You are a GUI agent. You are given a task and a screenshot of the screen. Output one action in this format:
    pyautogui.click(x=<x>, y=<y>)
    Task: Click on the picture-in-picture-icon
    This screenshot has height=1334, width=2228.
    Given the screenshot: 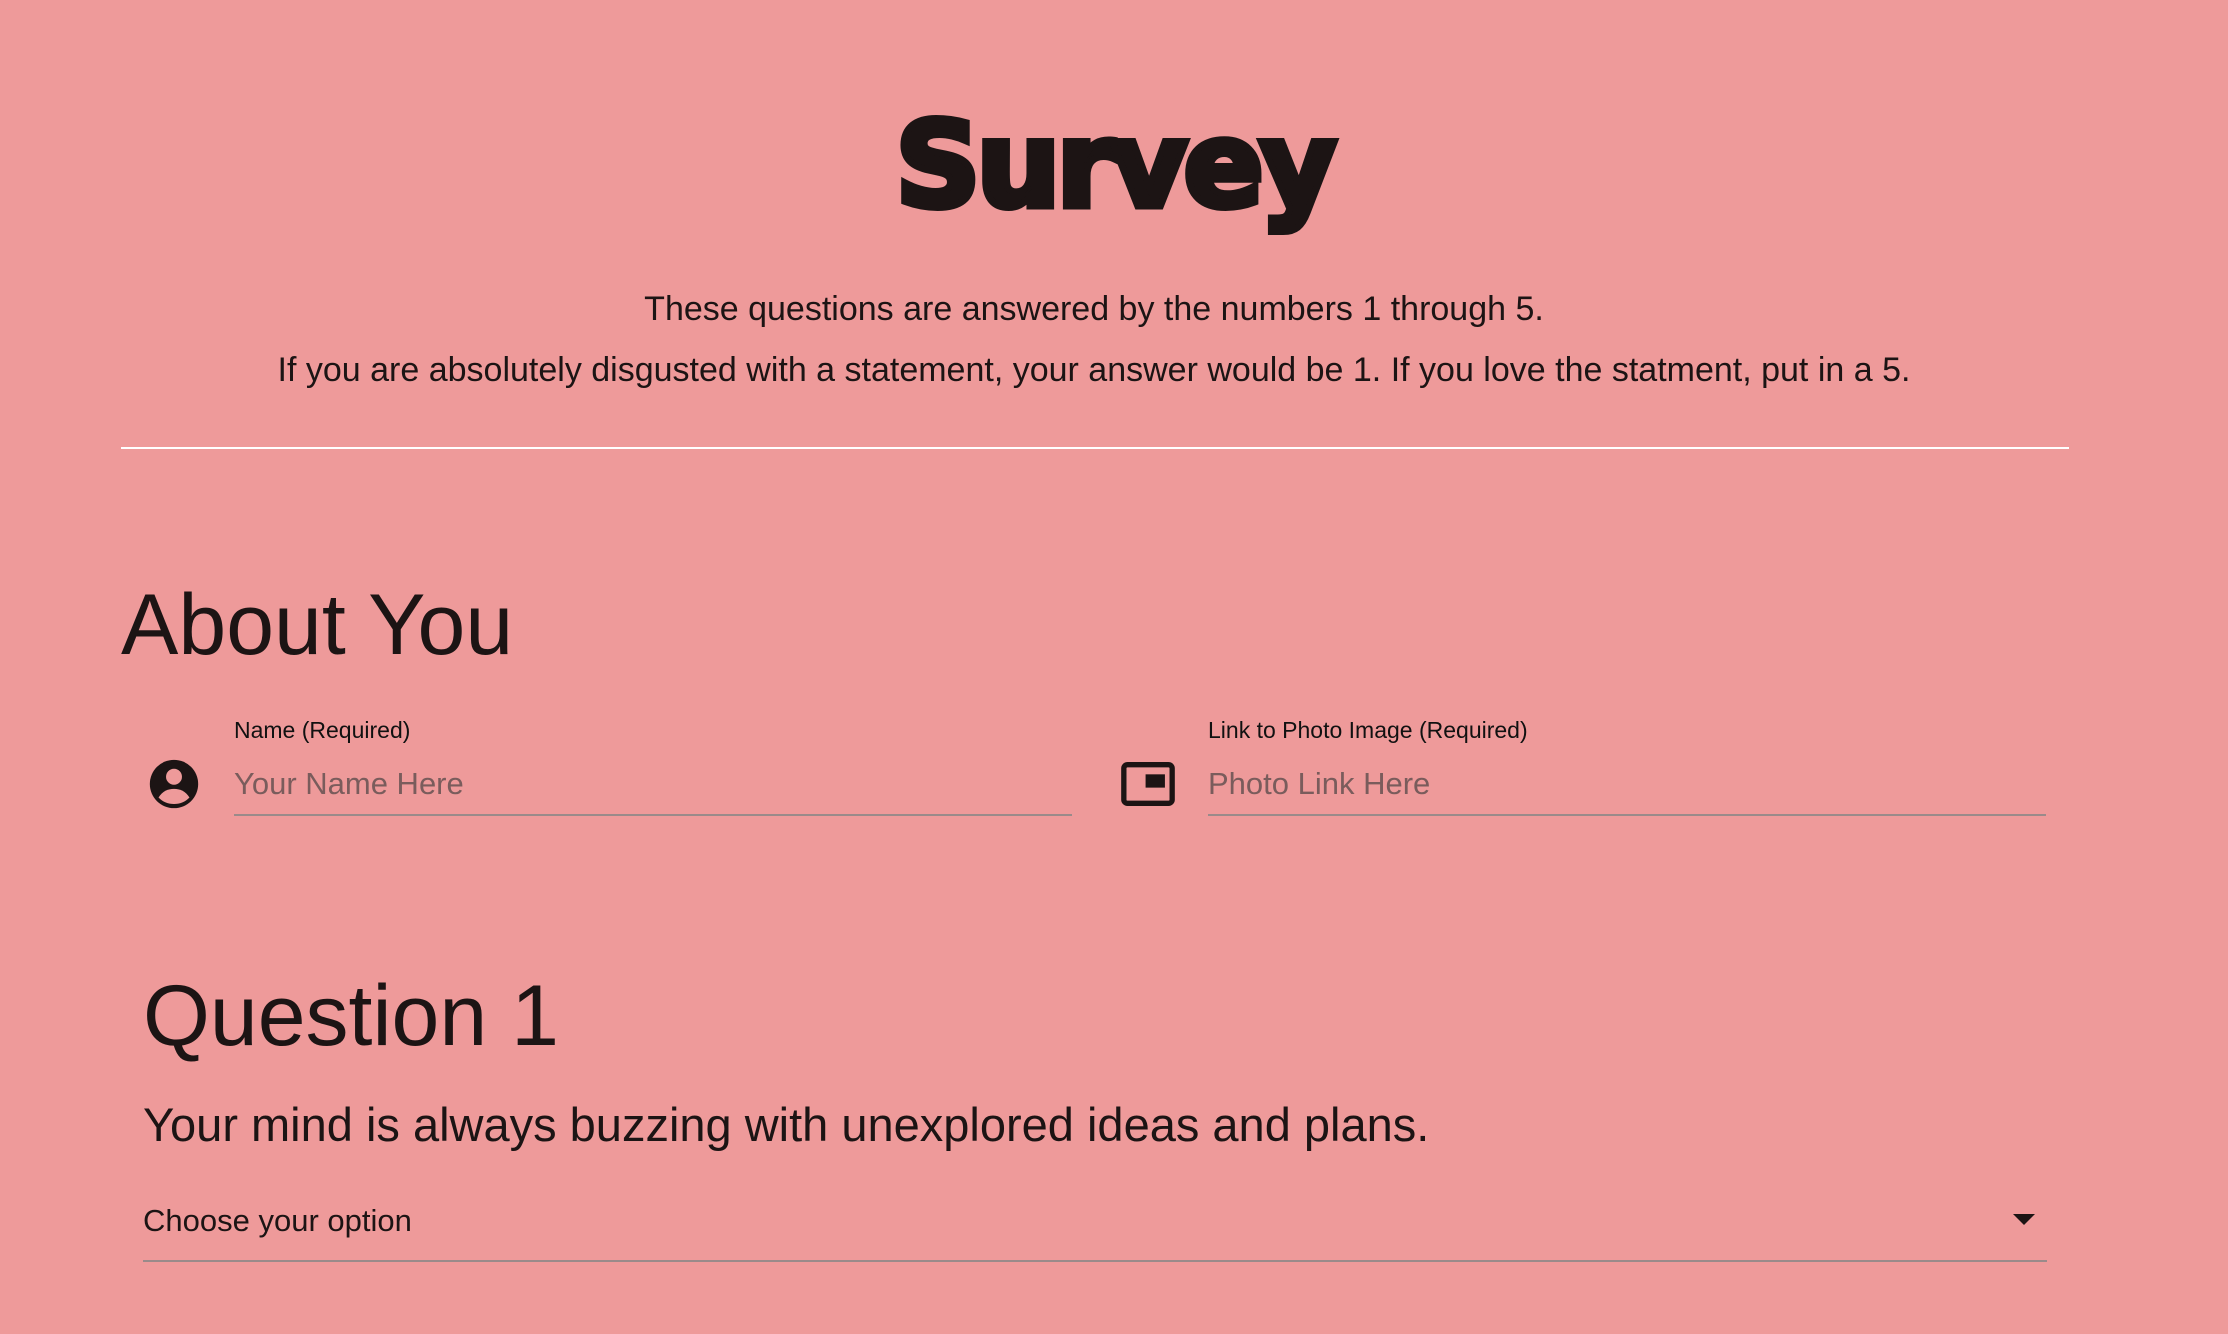 What is the action you would take?
    pyautogui.click(x=1148, y=784)
    